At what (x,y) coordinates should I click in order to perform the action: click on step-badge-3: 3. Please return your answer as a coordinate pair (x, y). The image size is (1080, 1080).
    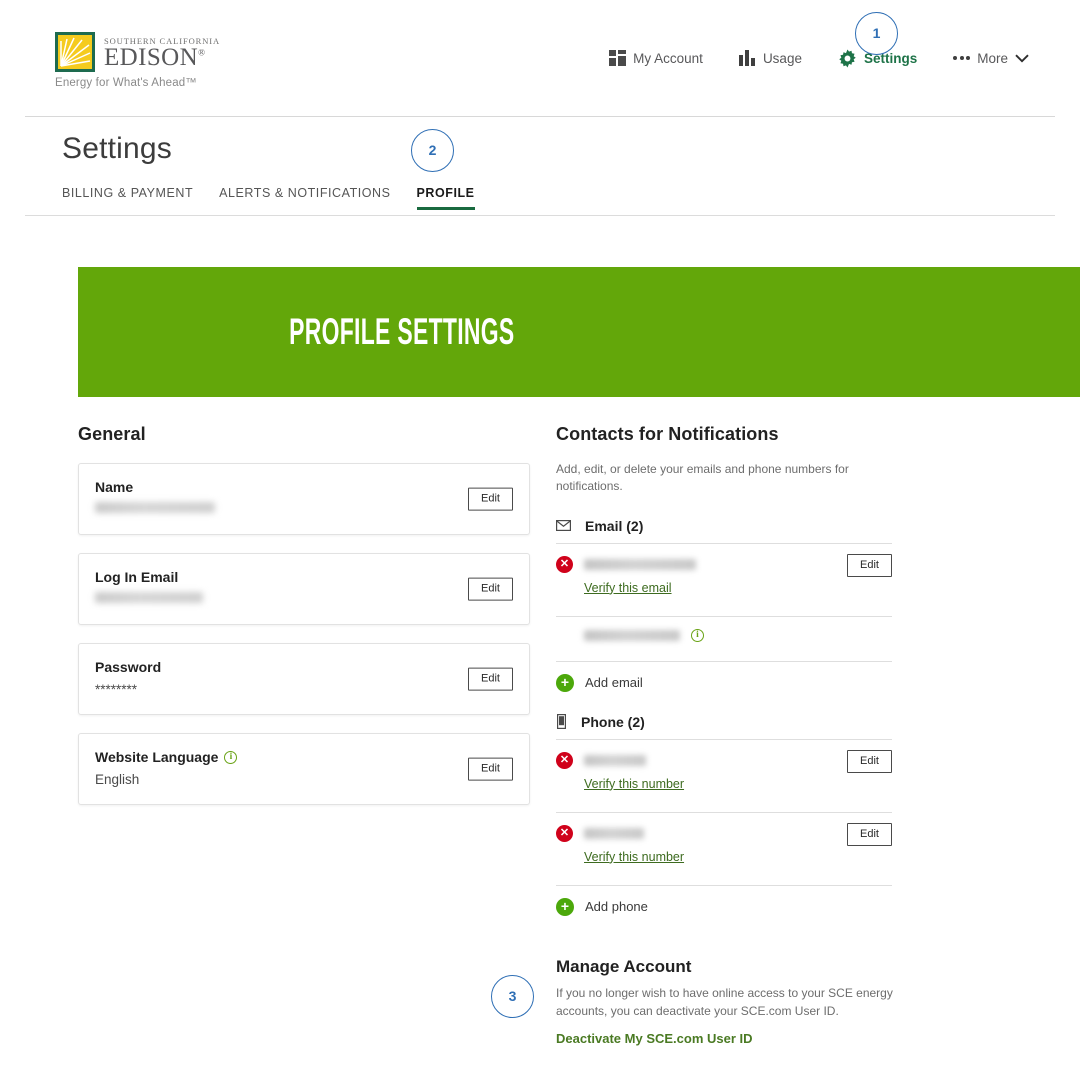
    Looking at the image, I should click on (512, 996).